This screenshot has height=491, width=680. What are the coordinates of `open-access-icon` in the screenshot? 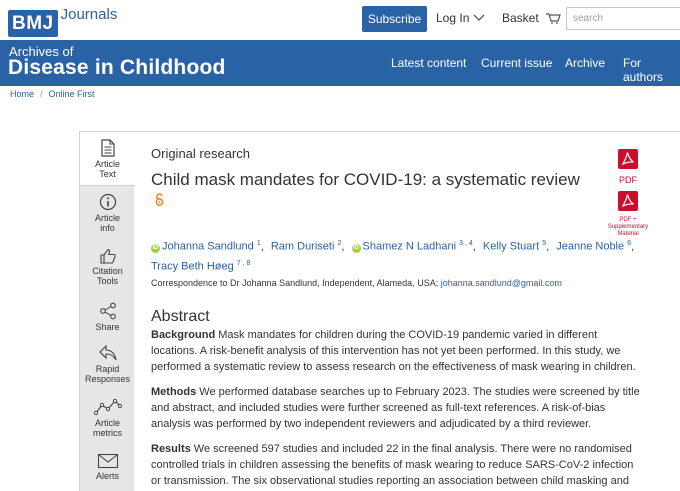 It's located at (159, 202).